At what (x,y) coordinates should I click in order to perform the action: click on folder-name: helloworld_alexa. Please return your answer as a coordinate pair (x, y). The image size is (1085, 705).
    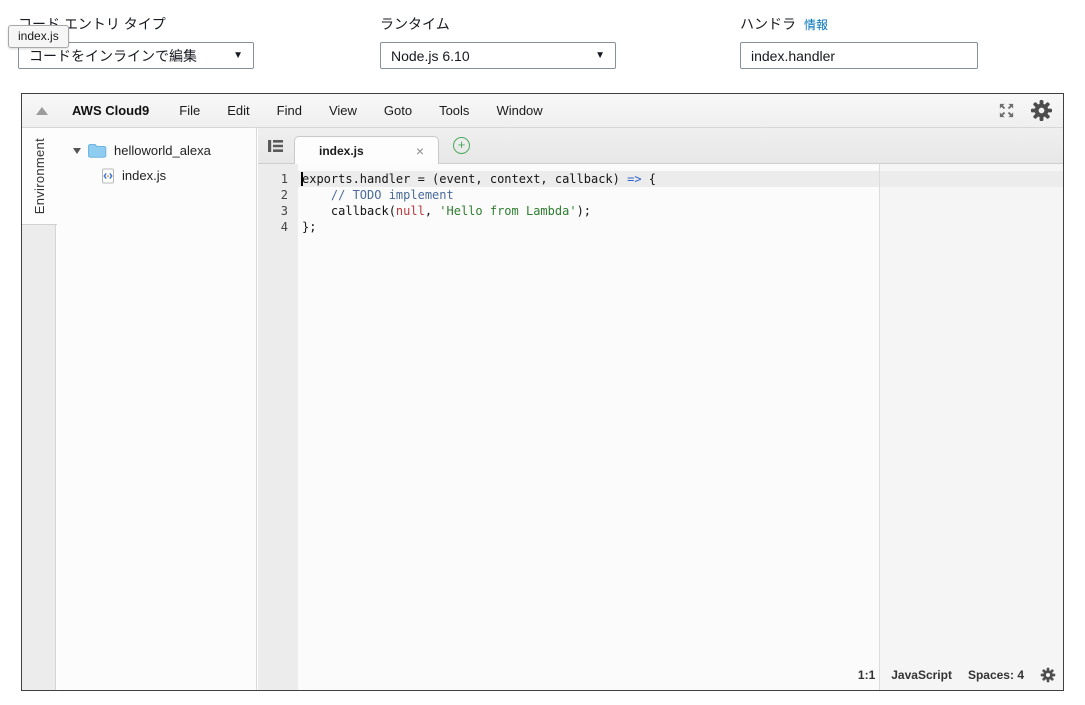
    Looking at the image, I should click on (162, 150).